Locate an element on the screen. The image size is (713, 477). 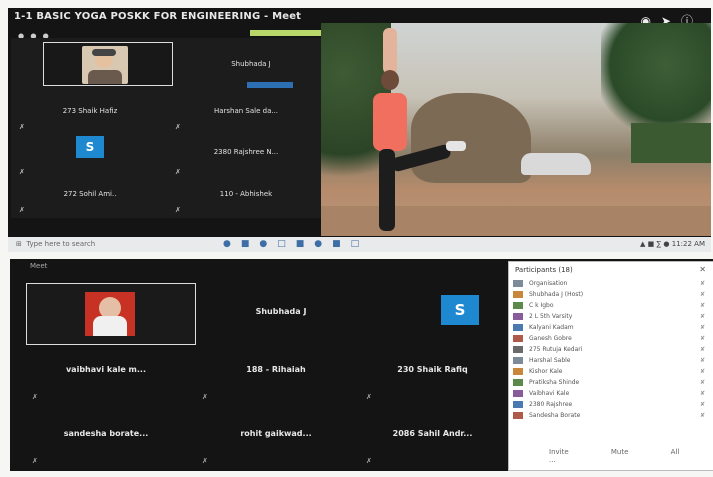
participant-row: Kalyani Kadam ✘ is located at coordinates (612, 329).